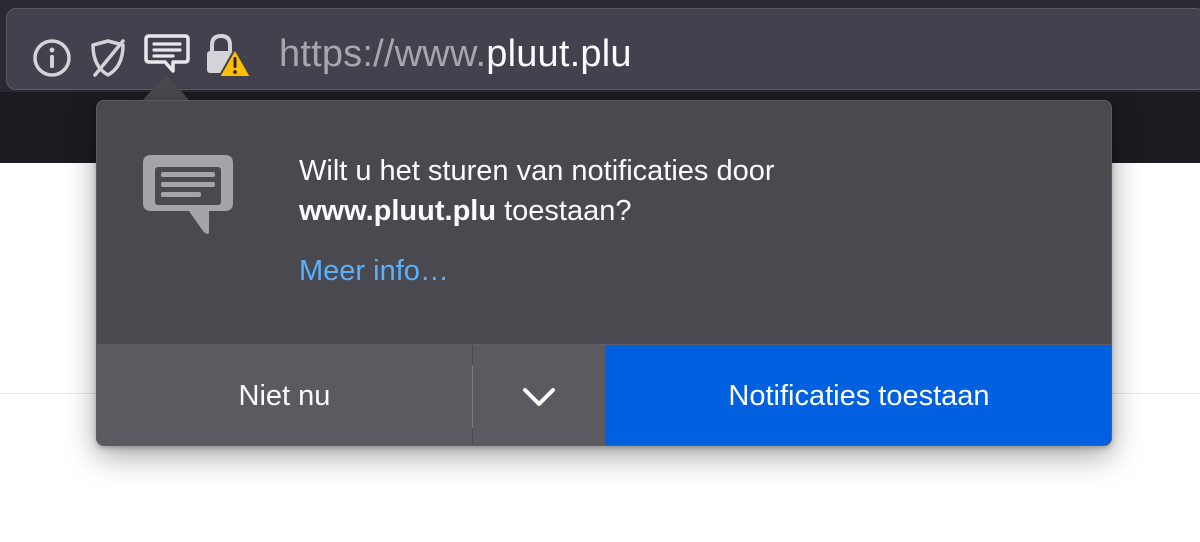 This screenshot has height=542, width=1200. Describe the element at coordinates (228, 56) in the screenshot. I see `insecure-lock-warning-icon` at that location.